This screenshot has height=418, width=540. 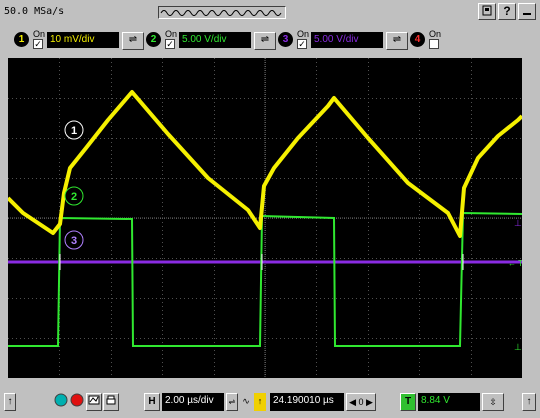 I want to click on channel-3-on-checkbox: ✓, so click(x=302, y=44).